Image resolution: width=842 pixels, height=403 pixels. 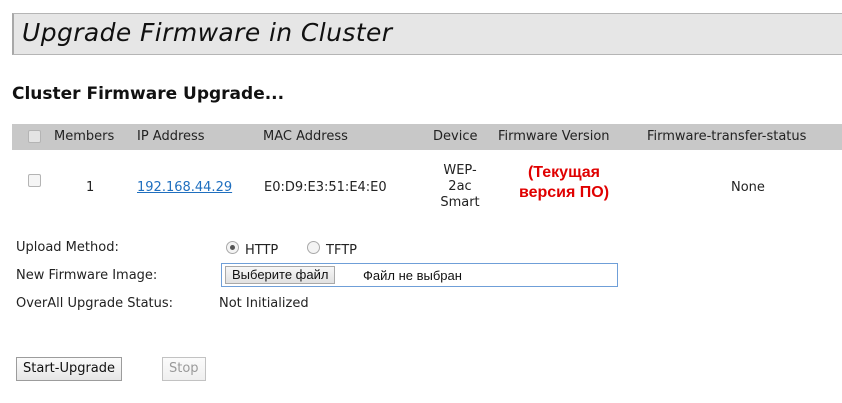 What do you see at coordinates (341, 250) in the screenshot?
I see `tftp-radio-label: TFTP` at bounding box center [341, 250].